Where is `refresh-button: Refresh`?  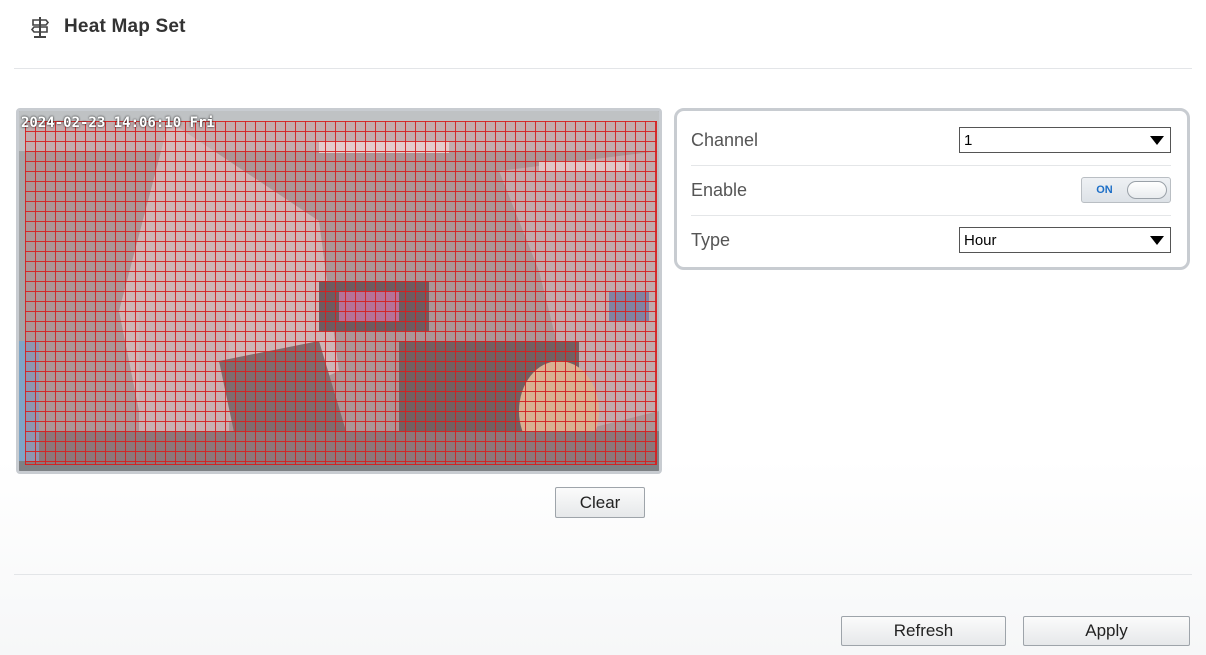 refresh-button: Refresh is located at coordinates (923, 631).